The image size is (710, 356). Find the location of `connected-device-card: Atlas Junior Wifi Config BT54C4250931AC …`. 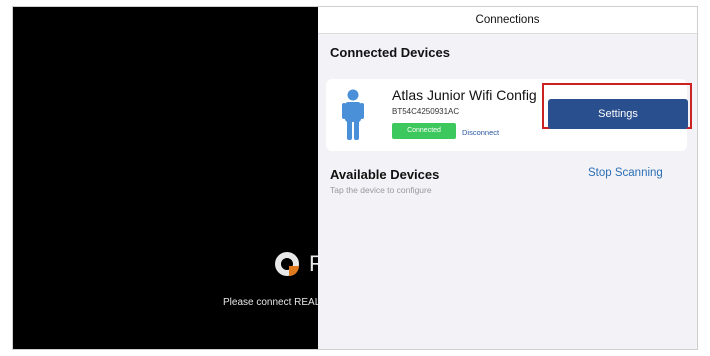

connected-device-card: Atlas Junior Wifi Config BT54C4250931AC … is located at coordinates (509, 115).